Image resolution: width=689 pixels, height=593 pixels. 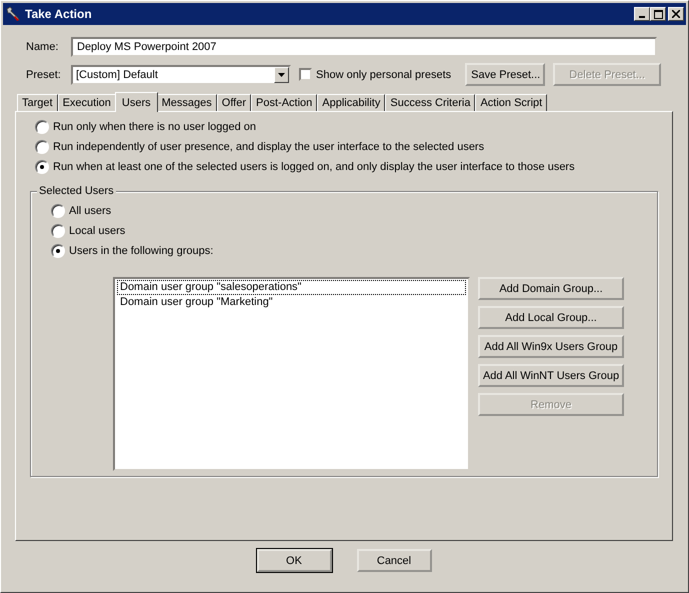 What do you see at coordinates (42, 47) in the screenshot?
I see `name-label: Name:` at bounding box center [42, 47].